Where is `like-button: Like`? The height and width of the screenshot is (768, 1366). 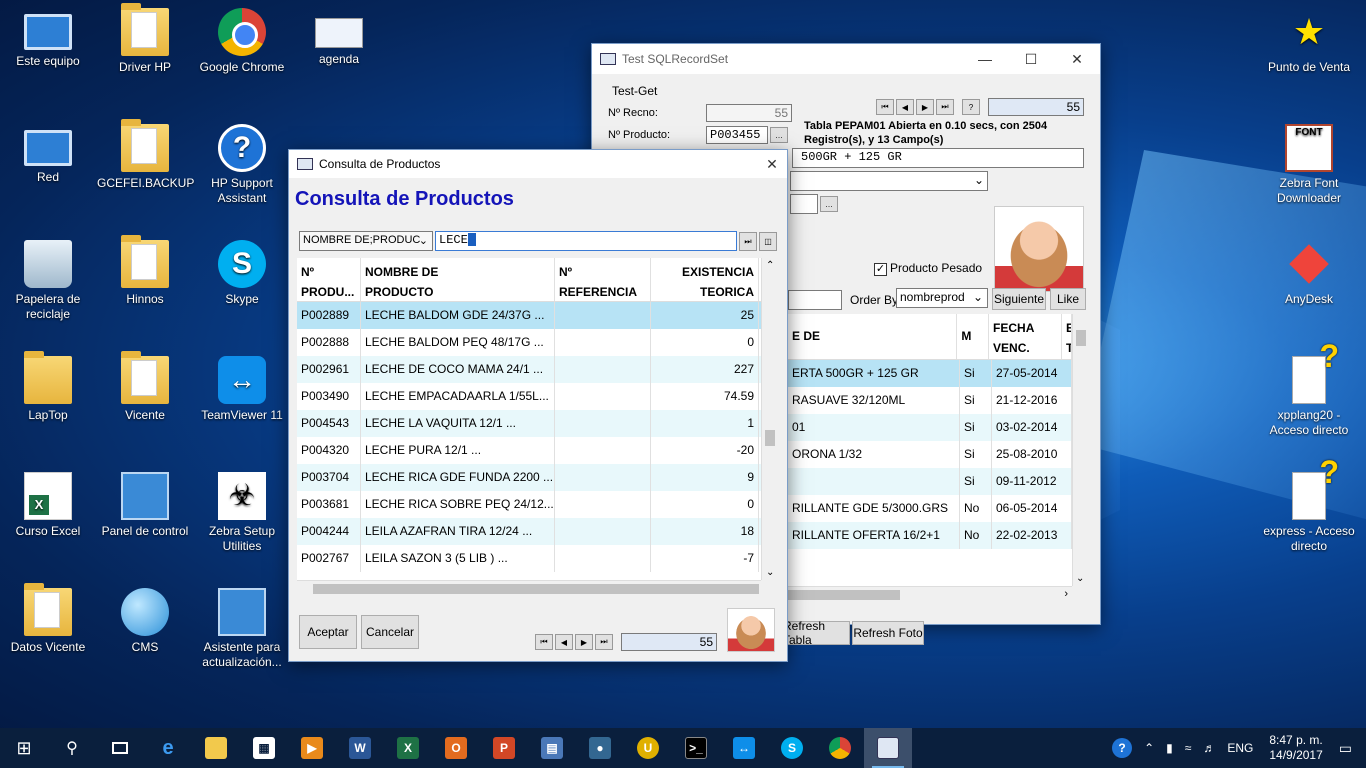 like-button: Like is located at coordinates (1068, 299).